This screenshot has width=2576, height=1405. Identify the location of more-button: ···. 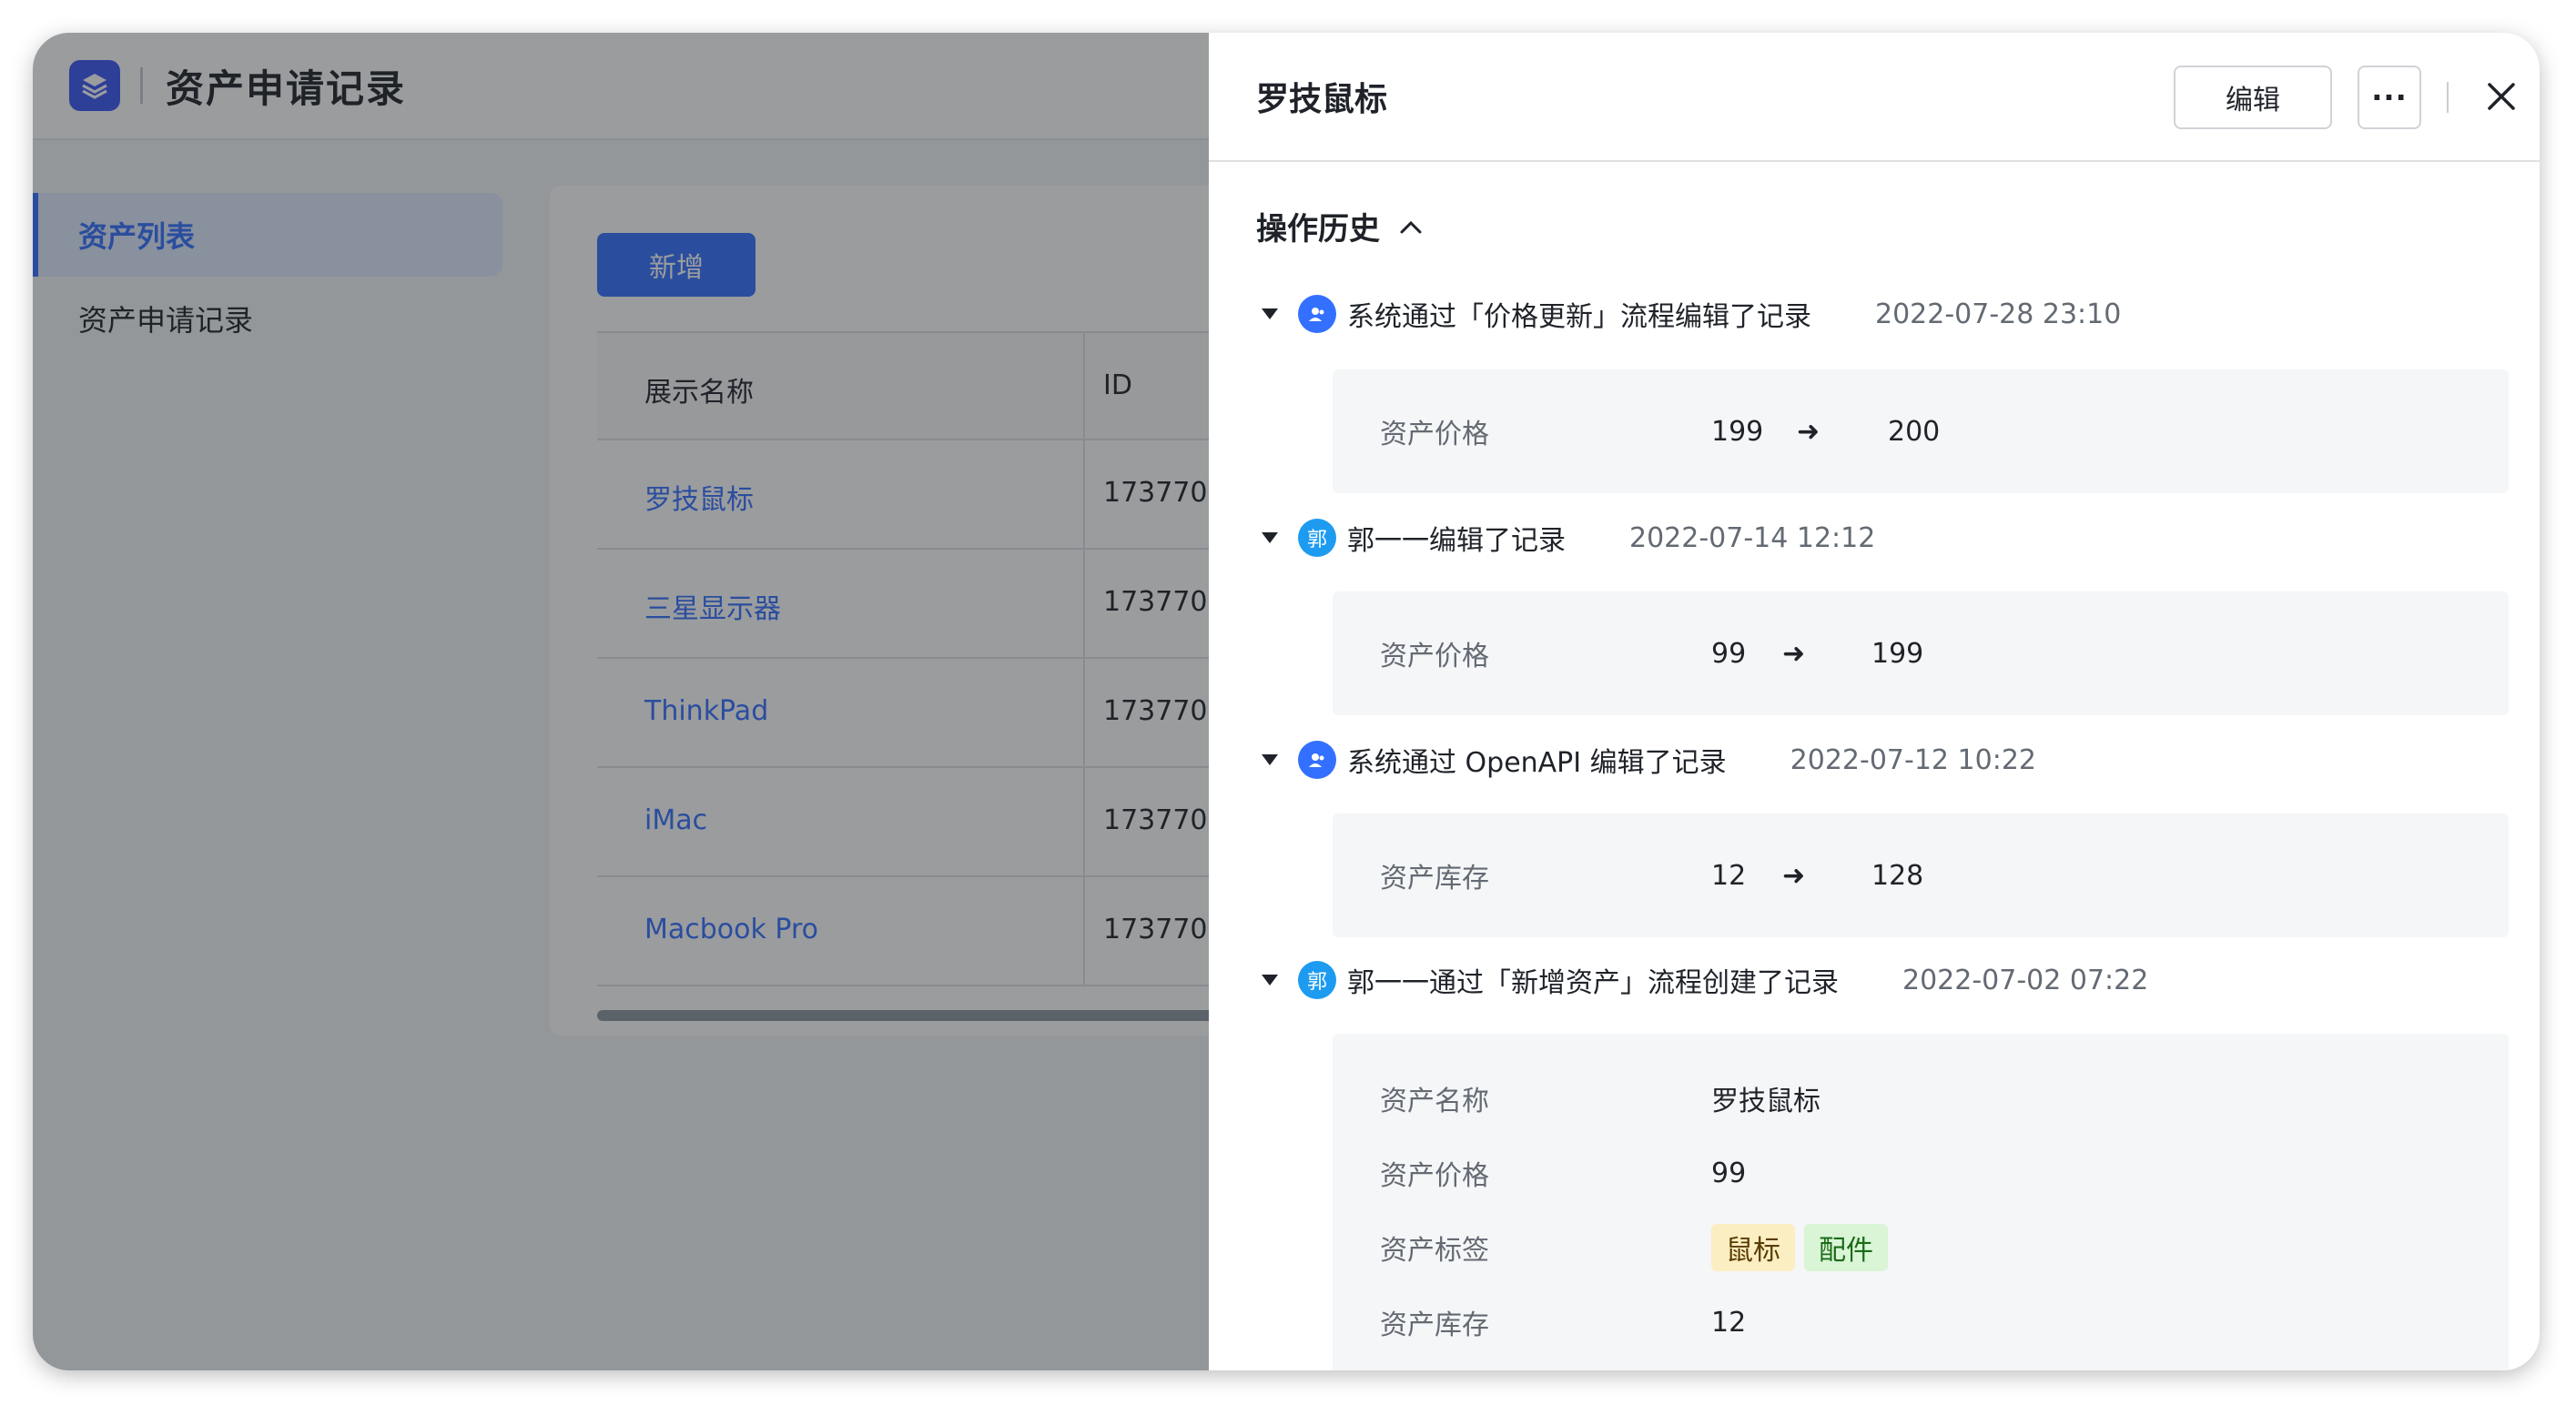
(2389, 97).